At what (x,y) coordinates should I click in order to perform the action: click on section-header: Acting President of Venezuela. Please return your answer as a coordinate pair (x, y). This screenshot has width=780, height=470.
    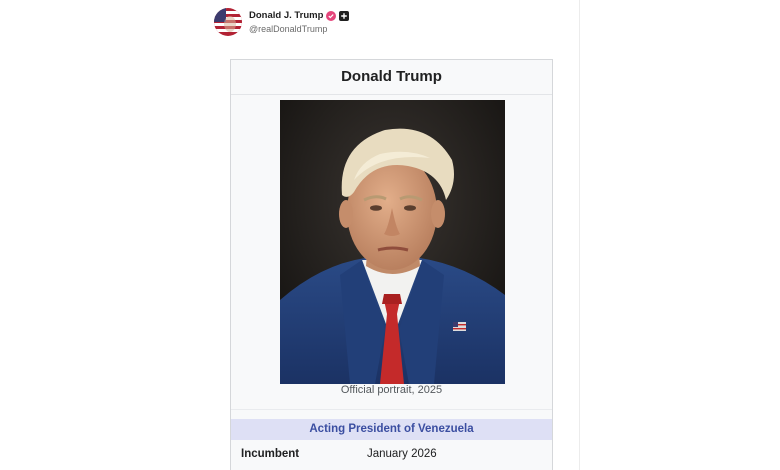
    Looking at the image, I should click on (391, 429).